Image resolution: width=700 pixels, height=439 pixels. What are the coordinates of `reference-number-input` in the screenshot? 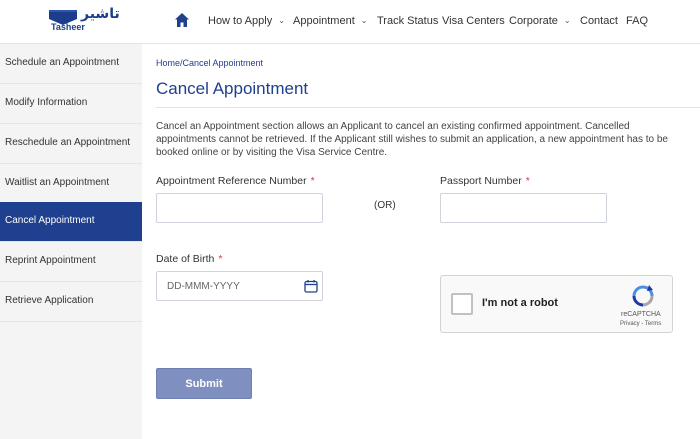 It's located at (239, 208).